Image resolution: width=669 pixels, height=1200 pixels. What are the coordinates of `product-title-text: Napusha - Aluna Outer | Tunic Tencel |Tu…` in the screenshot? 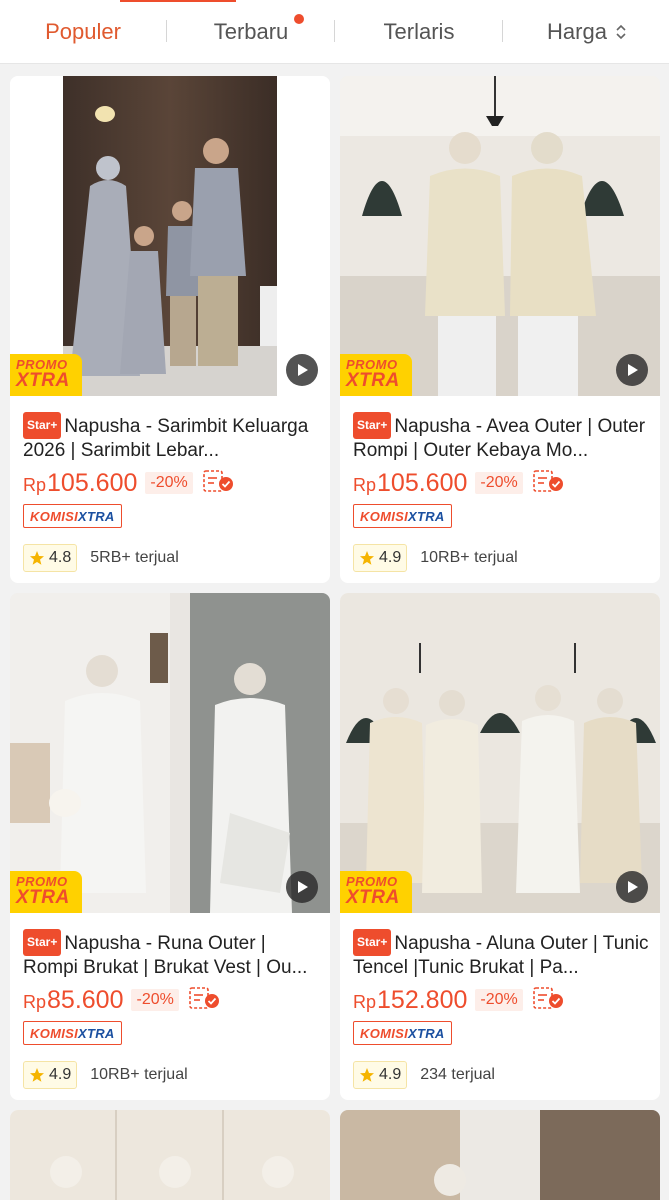 It's located at (501, 955).